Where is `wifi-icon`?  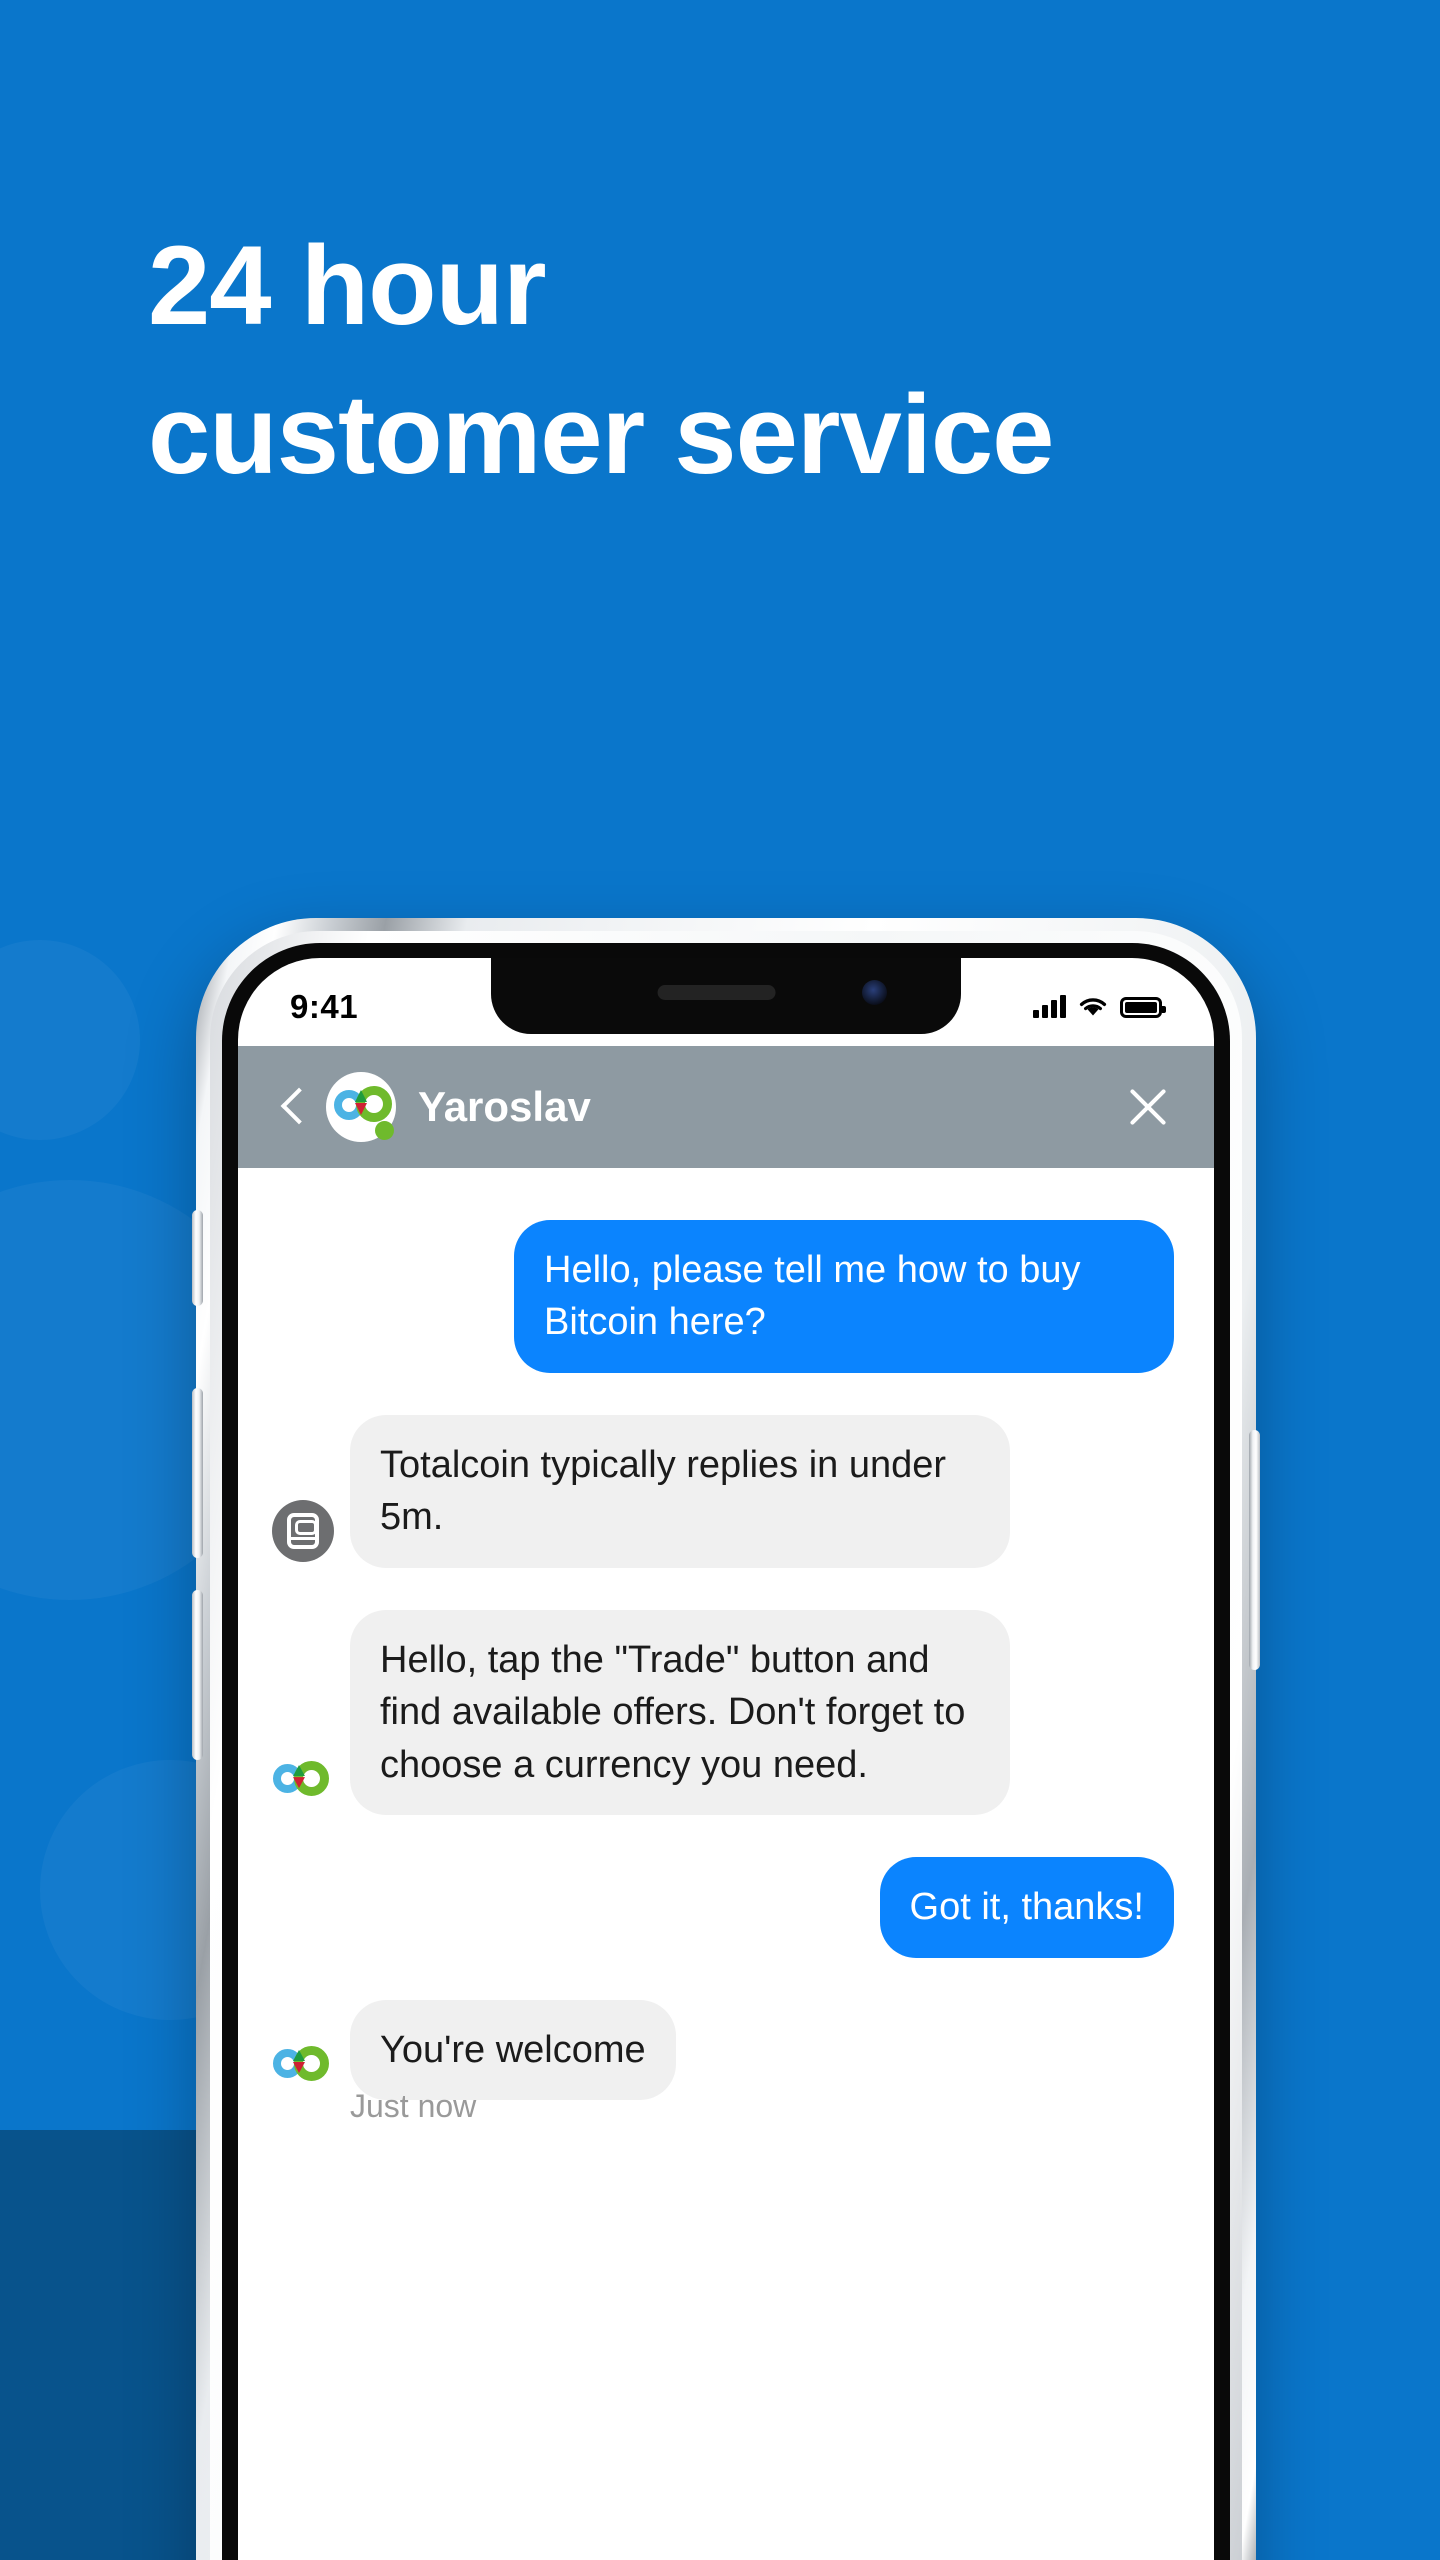
wifi-icon is located at coordinates (1093, 1007).